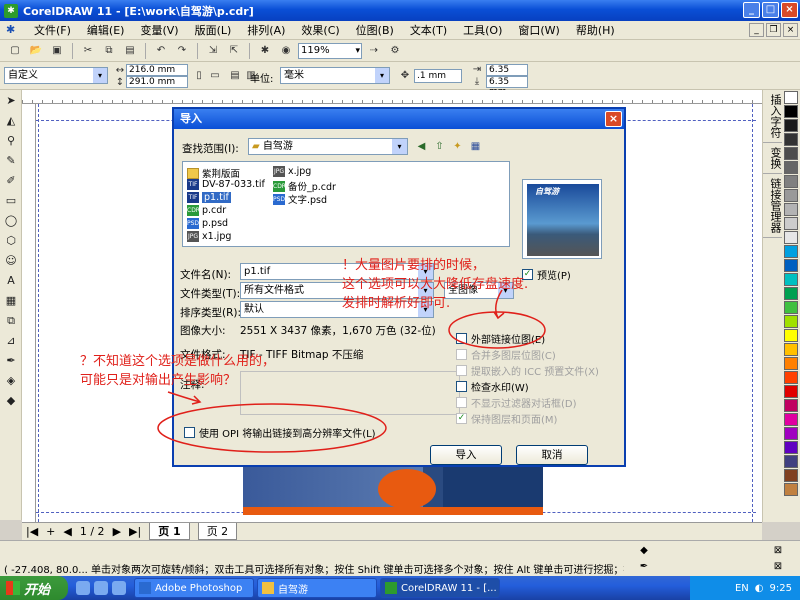 This screenshot has height=600, width=800. Describe the element at coordinates (466, 455) in the screenshot. I see `import-button: 导入` at that location.